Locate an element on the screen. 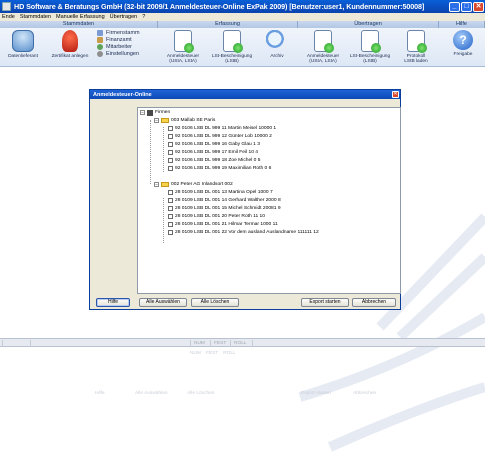 The height and width of the screenshot is (463, 485). tree-entry: 92 0106 LSB DL 999 17 Emil Feil 10 4 is located at coordinates (213, 152).